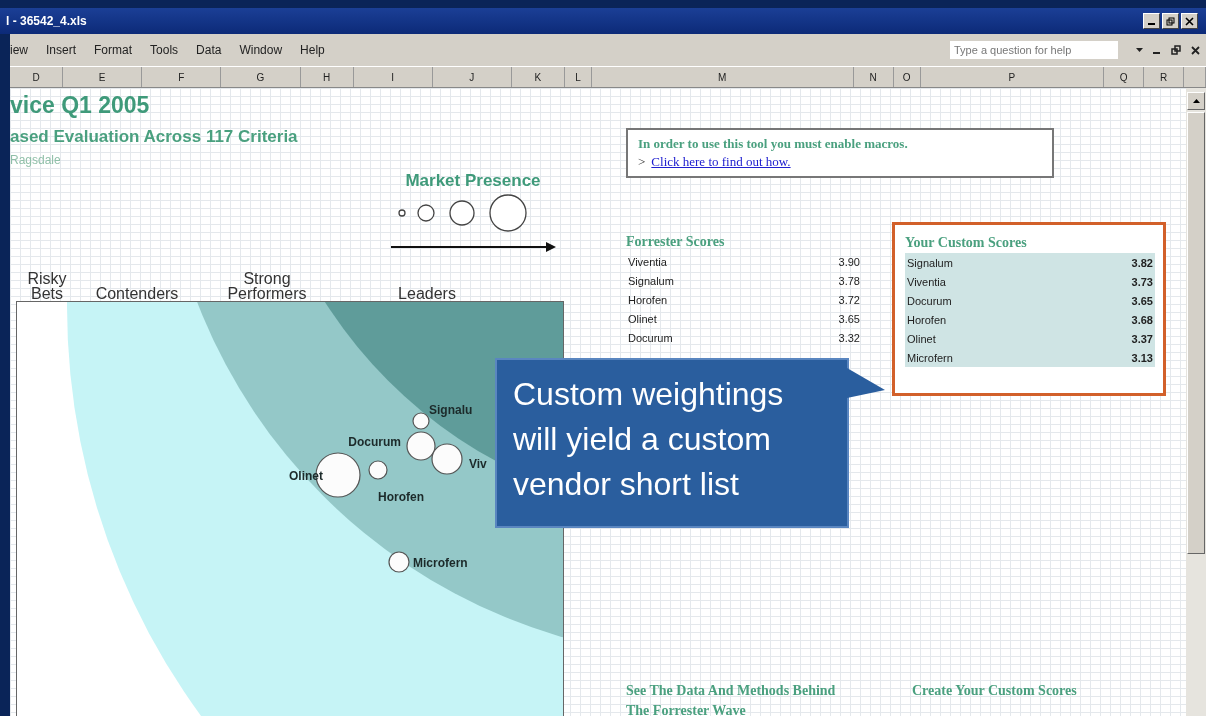  I want to click on menu-item: Format, so click(113, 50).